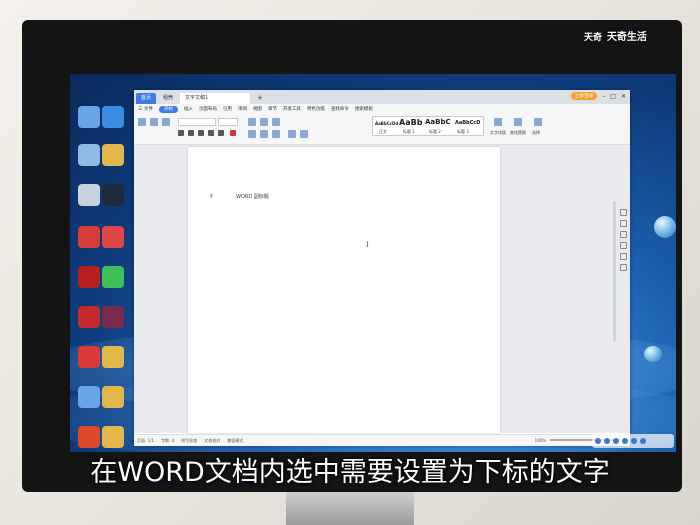  I want to click on status-words: 字数: 4, so click(168, 440).